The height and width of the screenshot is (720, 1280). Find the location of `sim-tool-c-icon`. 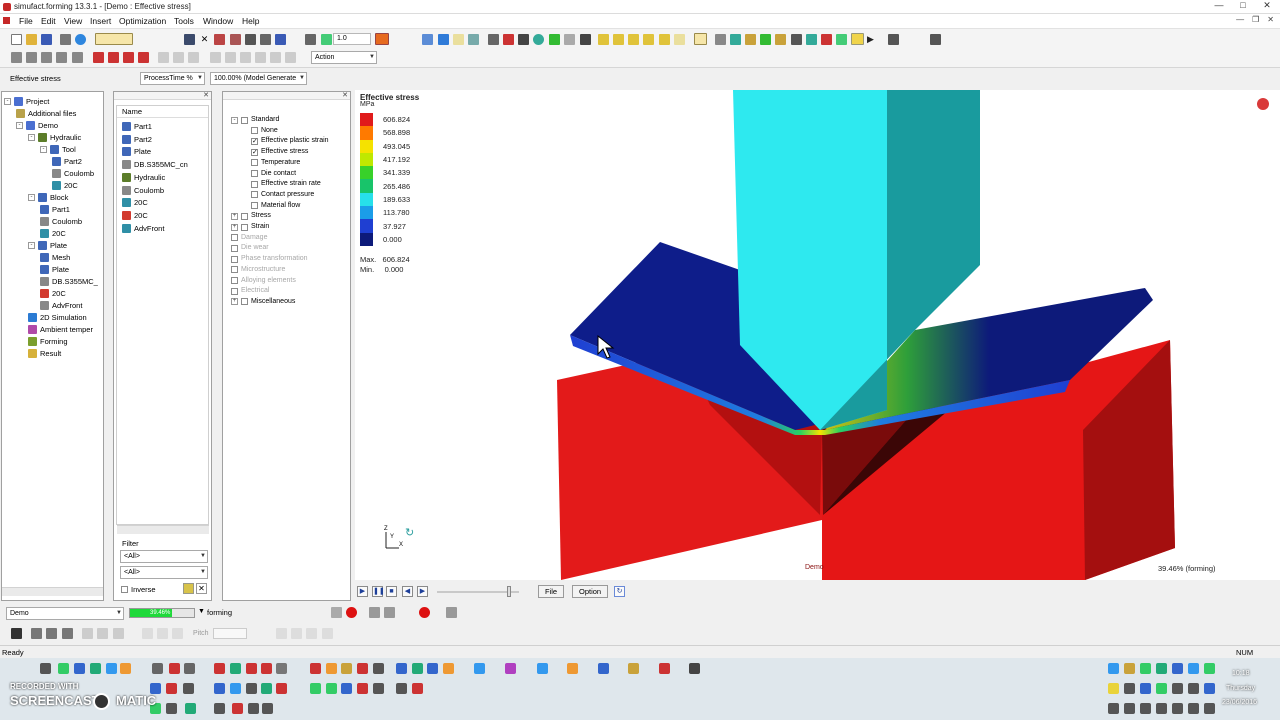

sim-tool-c-icon is located at coordinates (451, 612).